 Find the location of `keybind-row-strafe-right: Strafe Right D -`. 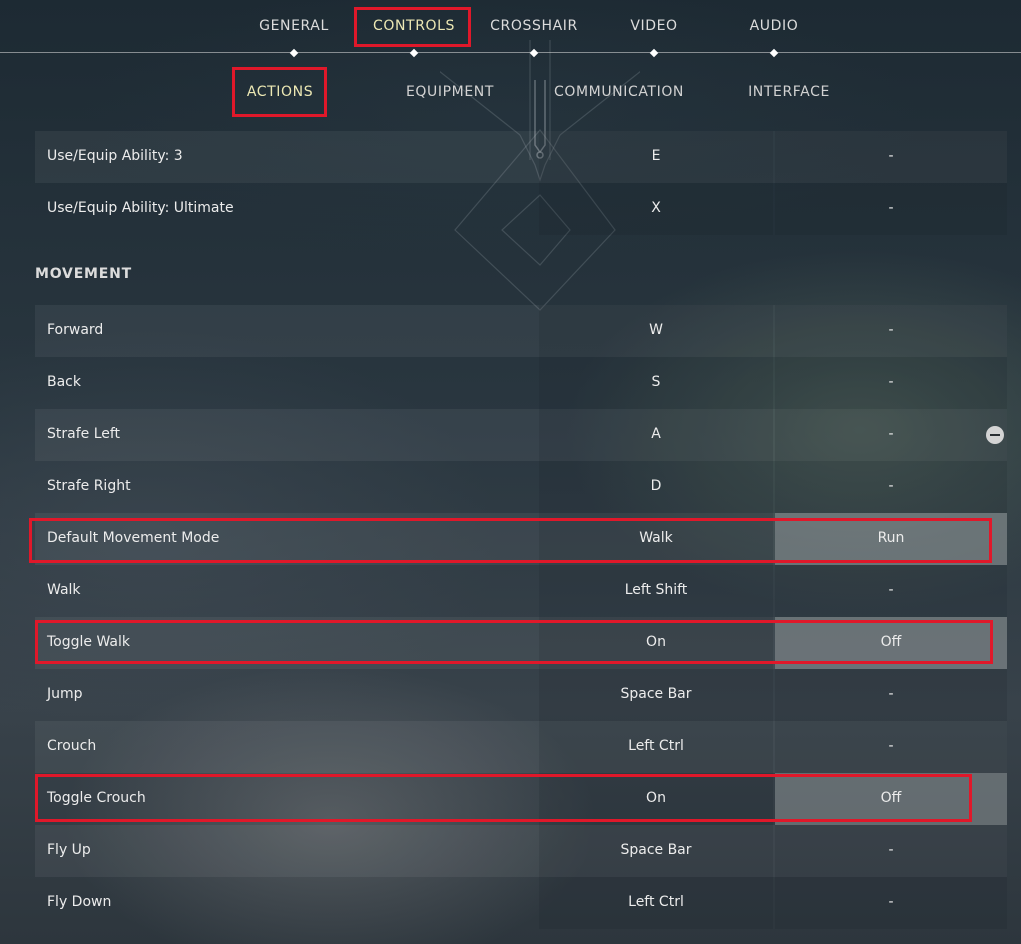

keybind-row-strafe-right: Strafe Right D - is located at coordinates (521, 487).